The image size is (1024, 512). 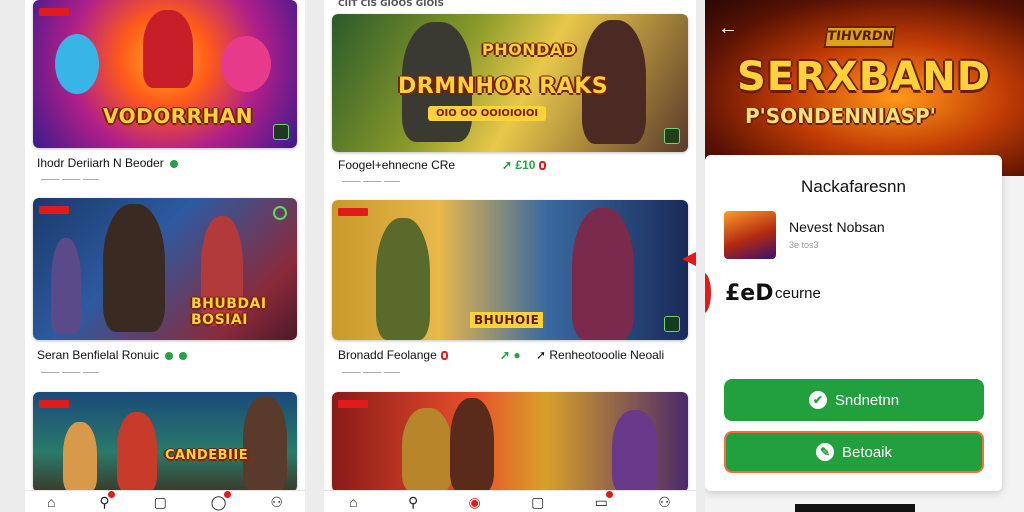 I want to click on price-badge: ➚ £10, so click(x=524, y=165).